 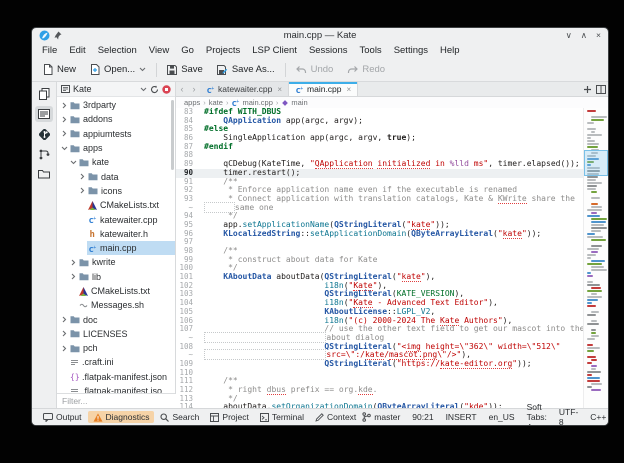 I want to click on tree-item-main-cpp: c + main.cpp, so click(x=116, y=248).